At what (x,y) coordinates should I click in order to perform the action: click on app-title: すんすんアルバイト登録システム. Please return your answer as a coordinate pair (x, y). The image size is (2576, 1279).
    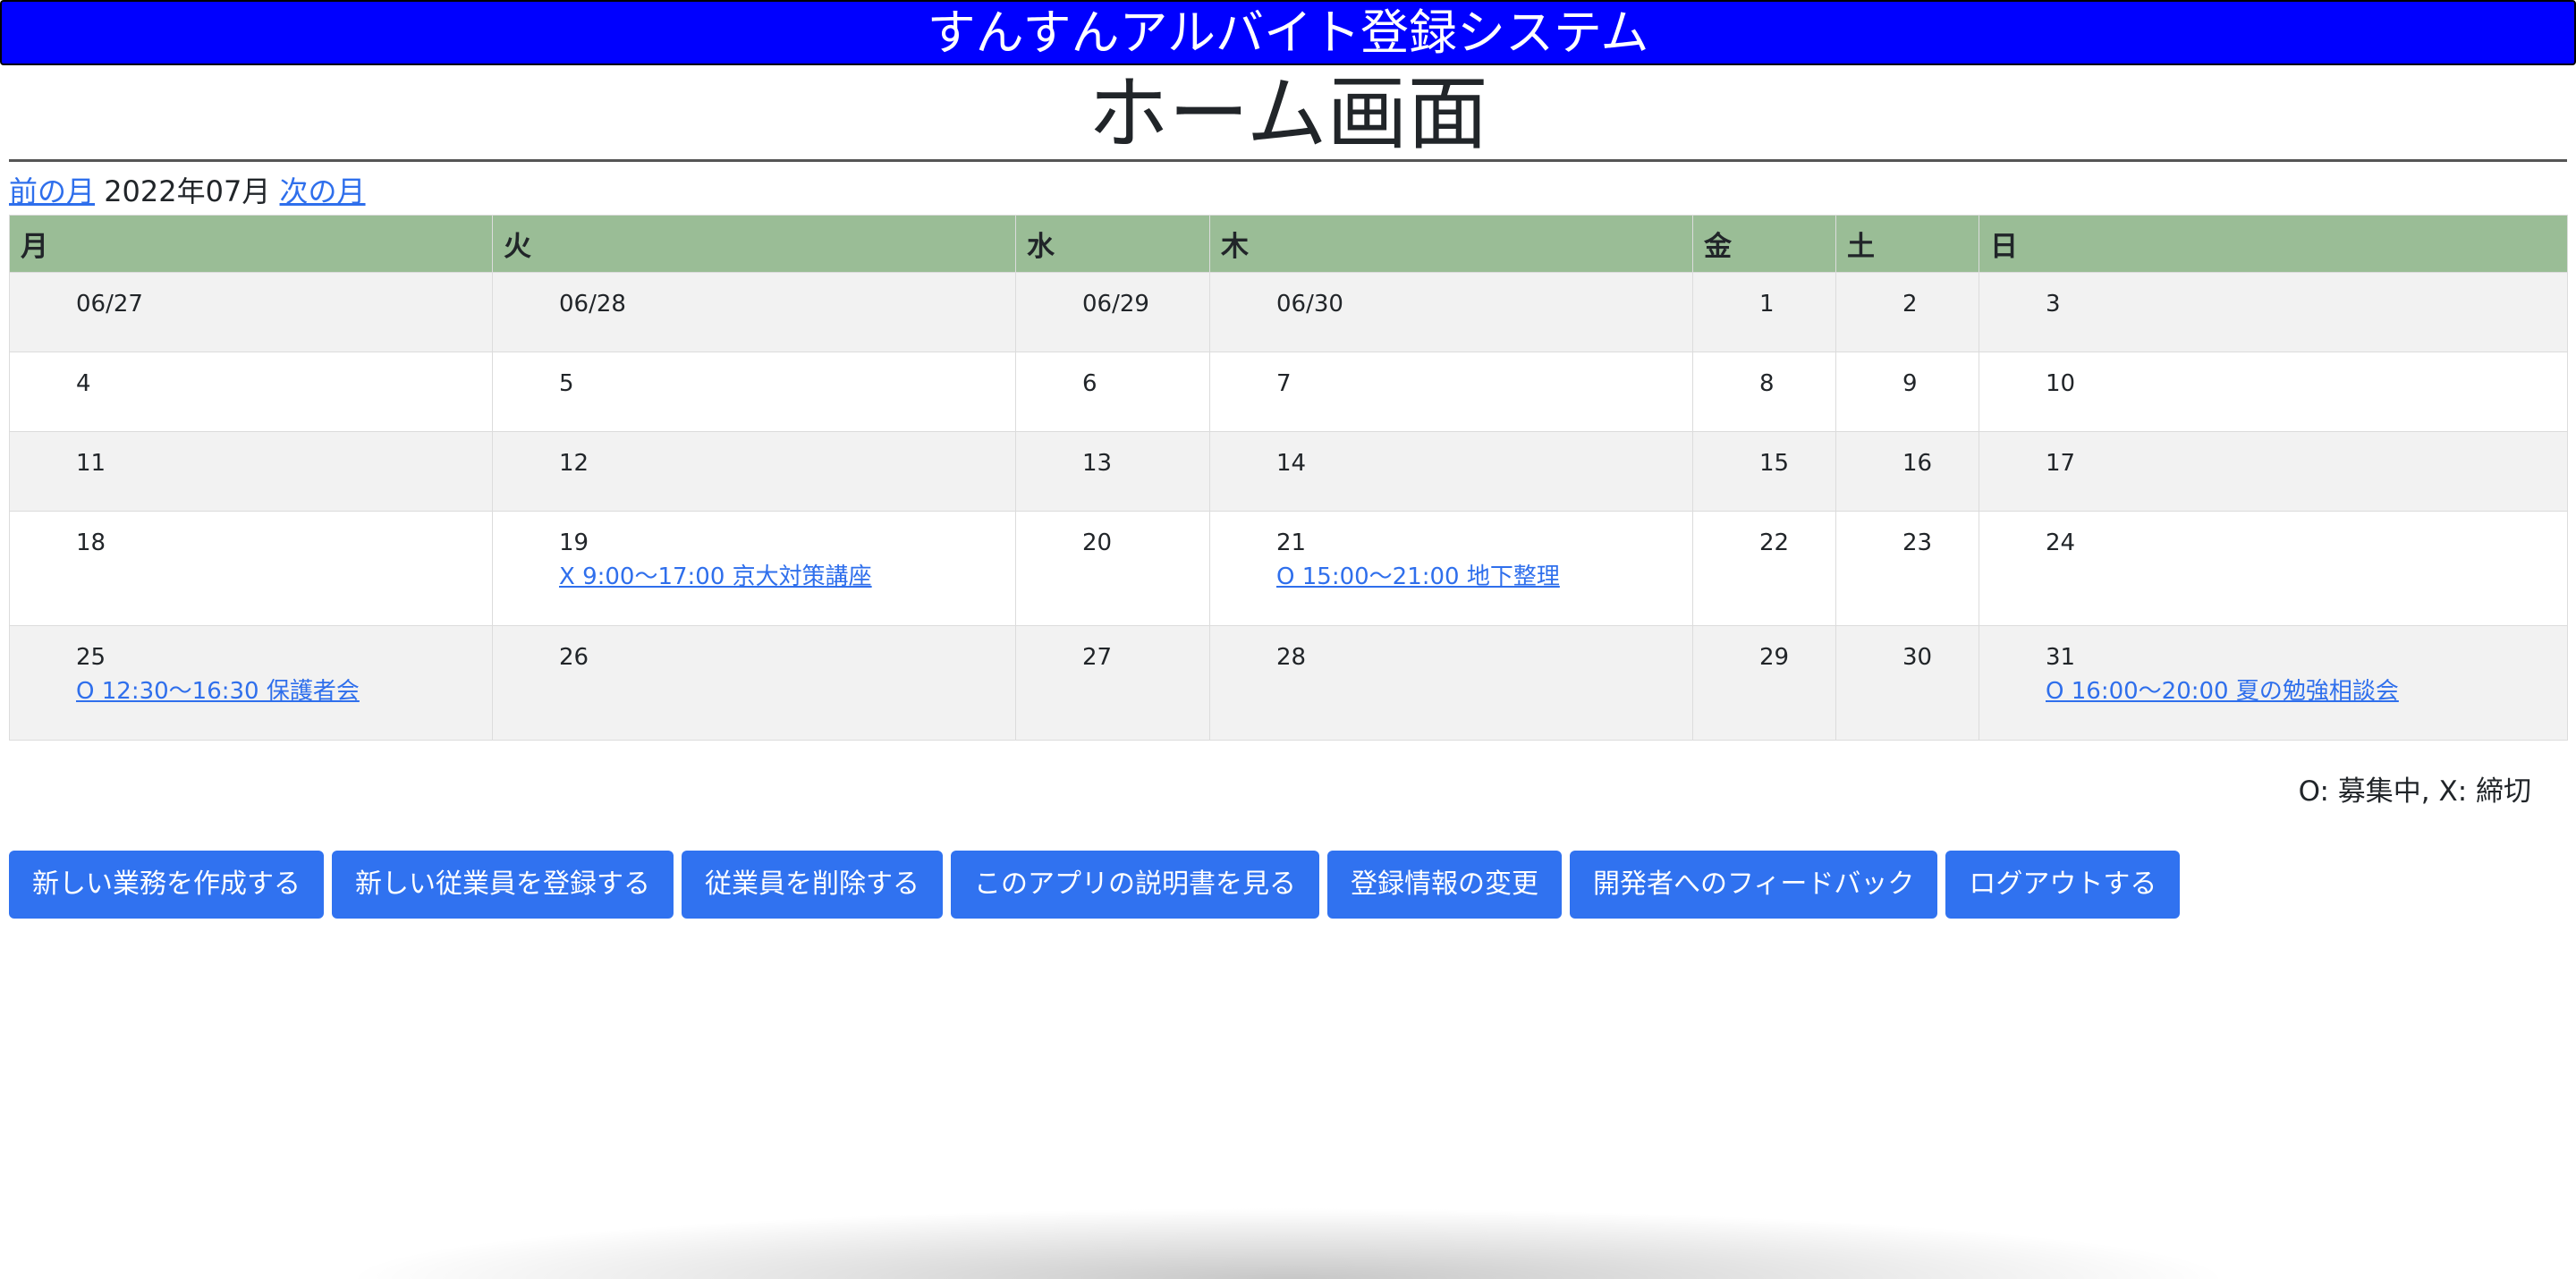
    Looking at the image, I should click on (1288, 32).